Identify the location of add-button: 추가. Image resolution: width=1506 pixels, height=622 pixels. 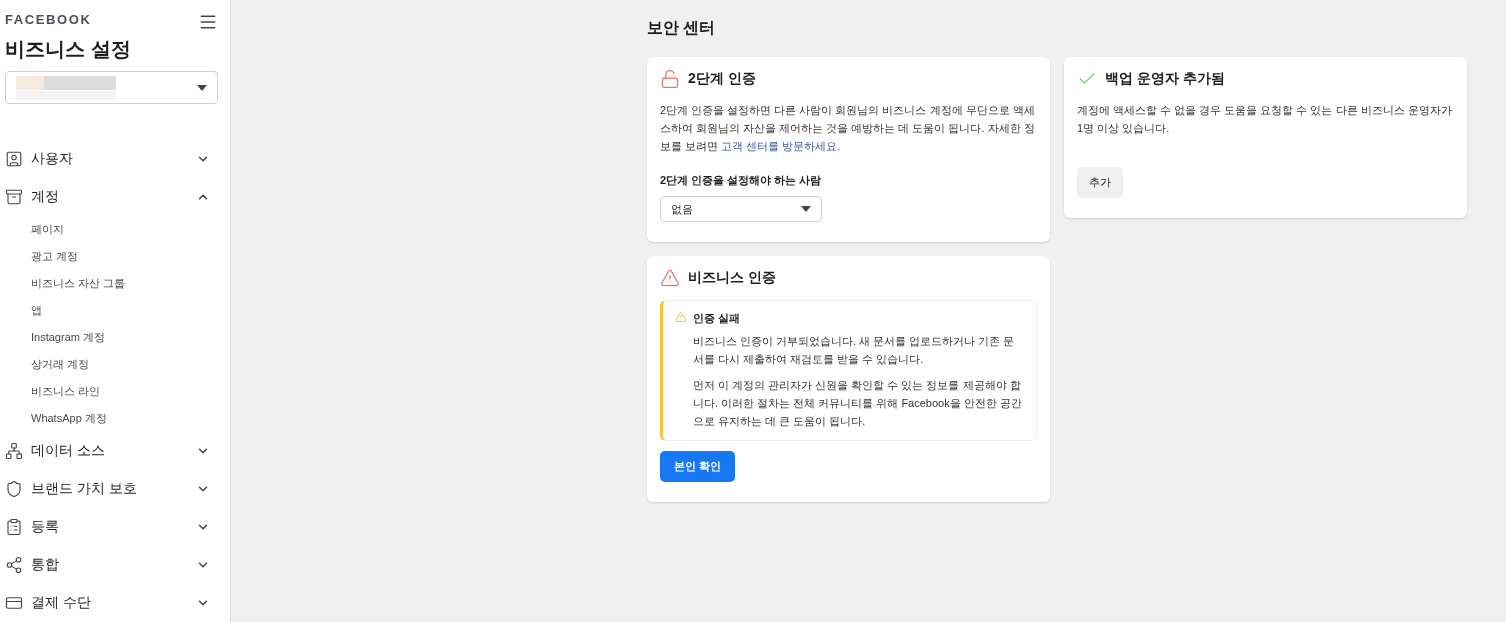
(1100, 182).